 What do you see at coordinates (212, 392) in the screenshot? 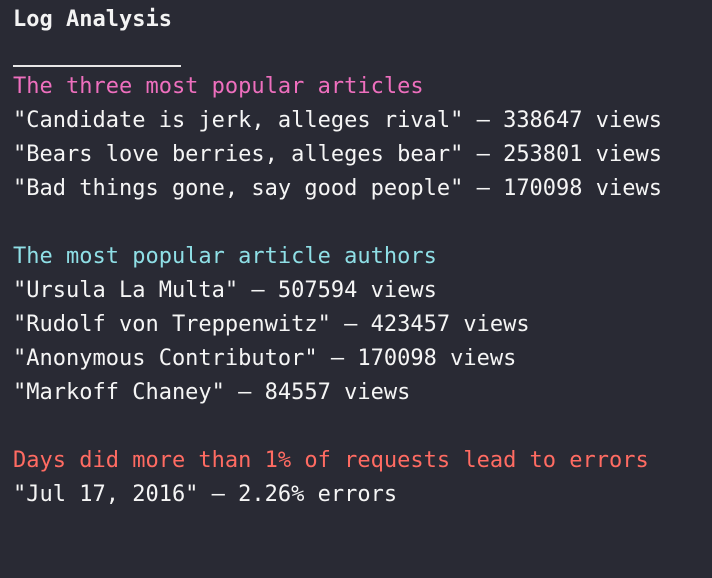
I see `author-line-4: "Markoff Chaney" — 84557 views` at bounding box center [212, 392].